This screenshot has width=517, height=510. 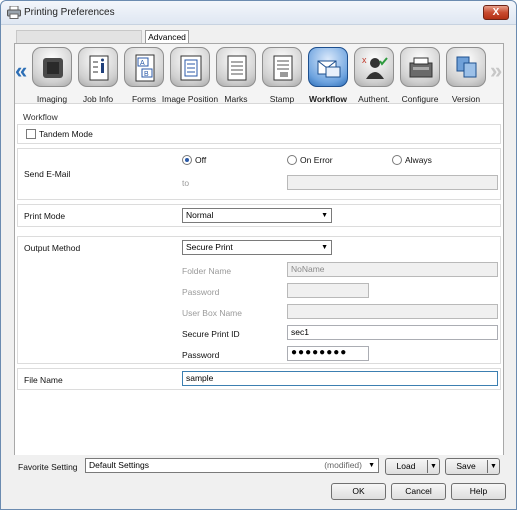 What do you see at coordinates (392, 269) in the screenshot?
I see `folder-name-field: NoName` at bounding box center [392, 269].